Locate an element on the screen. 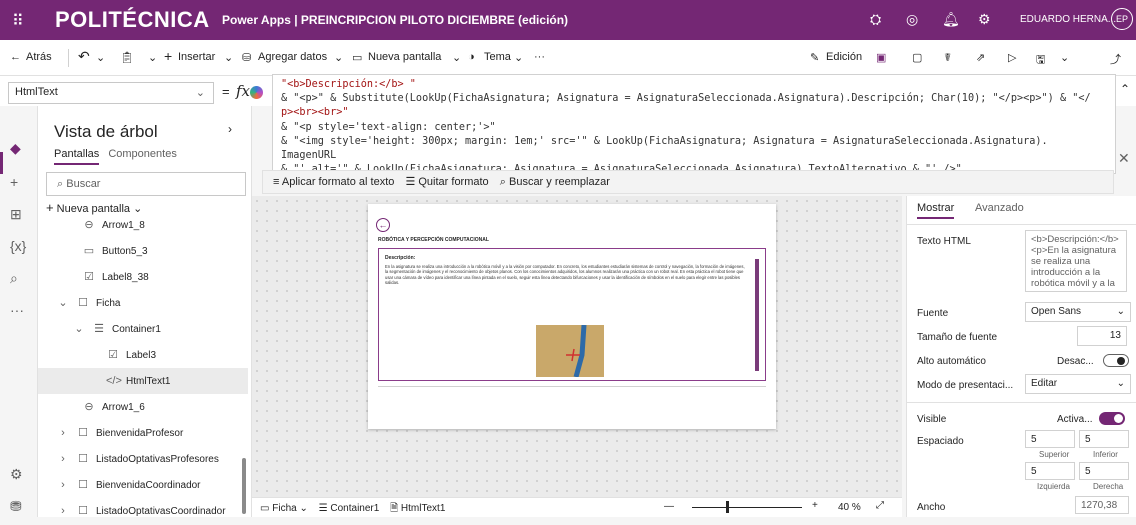  paste-icon: 📋︎ is located at coordinates (127, 57).